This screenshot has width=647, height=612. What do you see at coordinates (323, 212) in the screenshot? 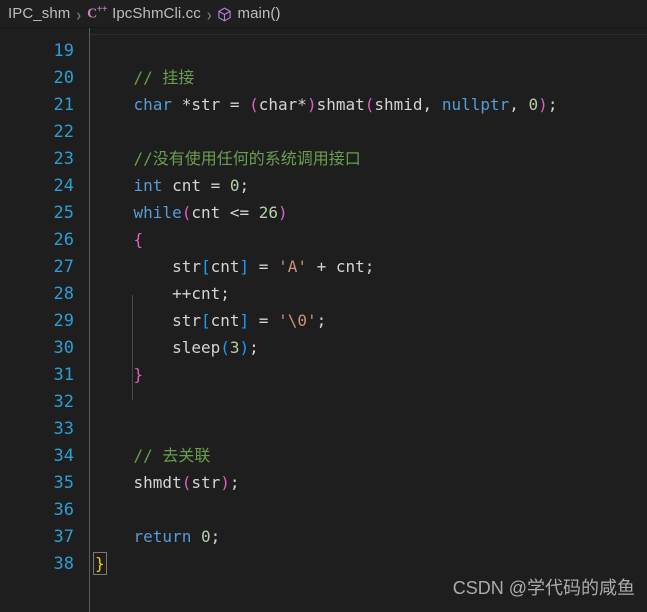
I see `code-line-25: 25 while(cnt <= 26)` at bounding box center [323, 212].